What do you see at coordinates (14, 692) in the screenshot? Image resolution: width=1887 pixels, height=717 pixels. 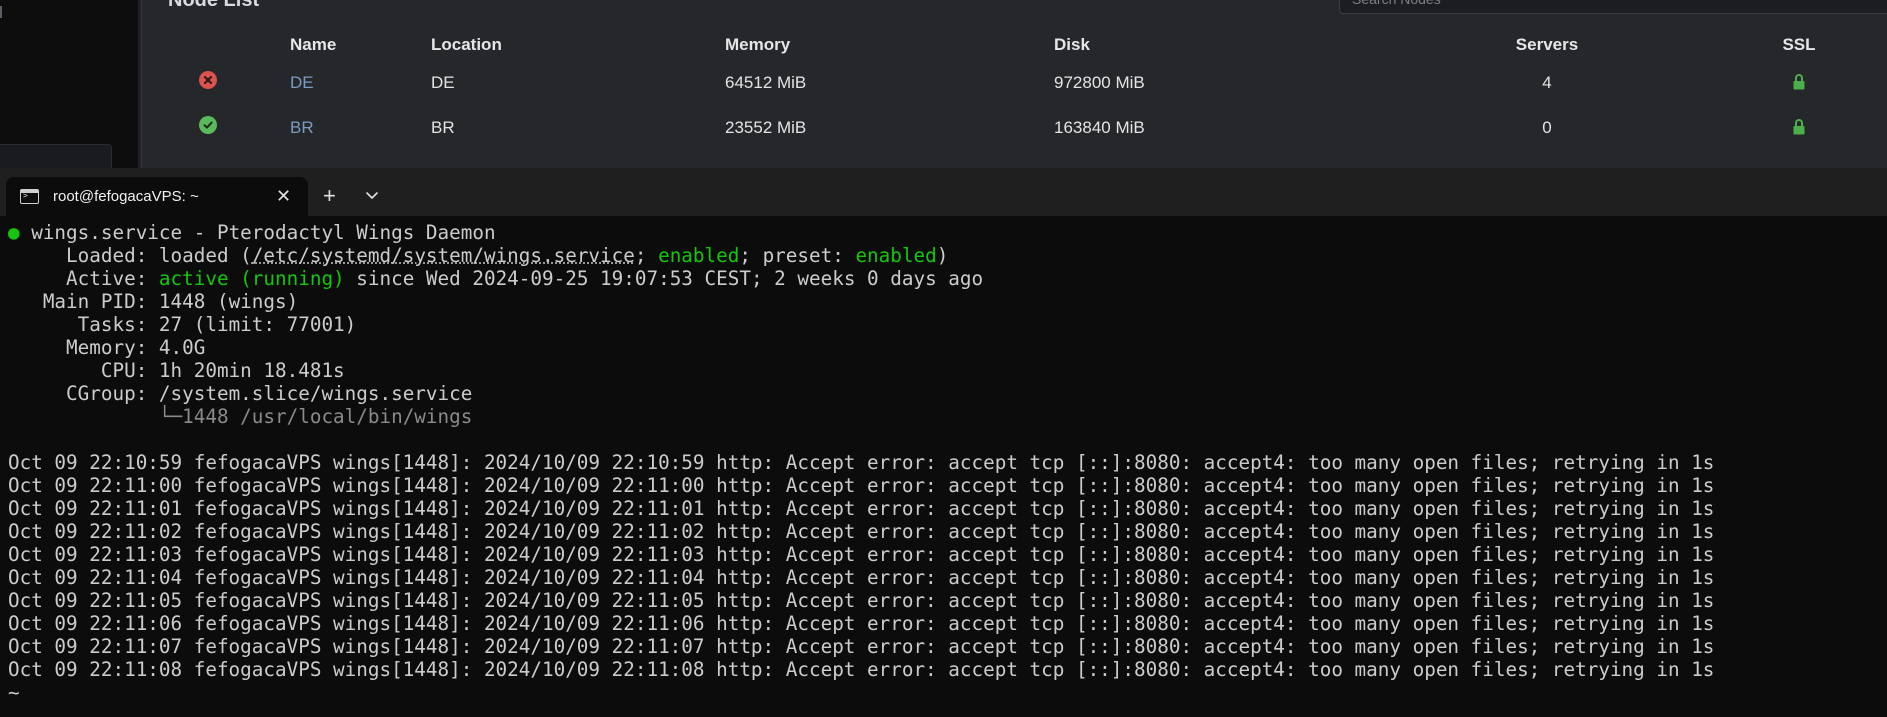 I see `prompt: ~` at bounding box center [14, 692].